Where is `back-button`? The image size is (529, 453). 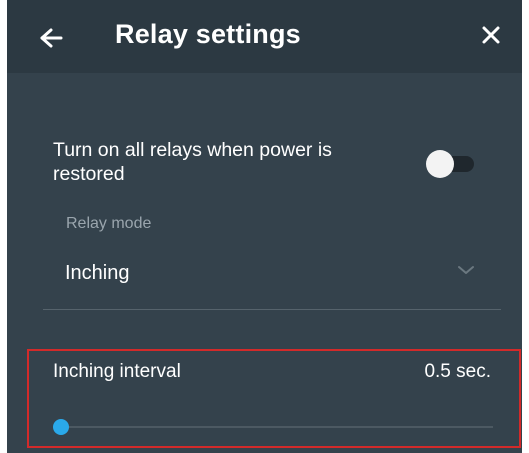 back-button is located at coordinates (49, 38).